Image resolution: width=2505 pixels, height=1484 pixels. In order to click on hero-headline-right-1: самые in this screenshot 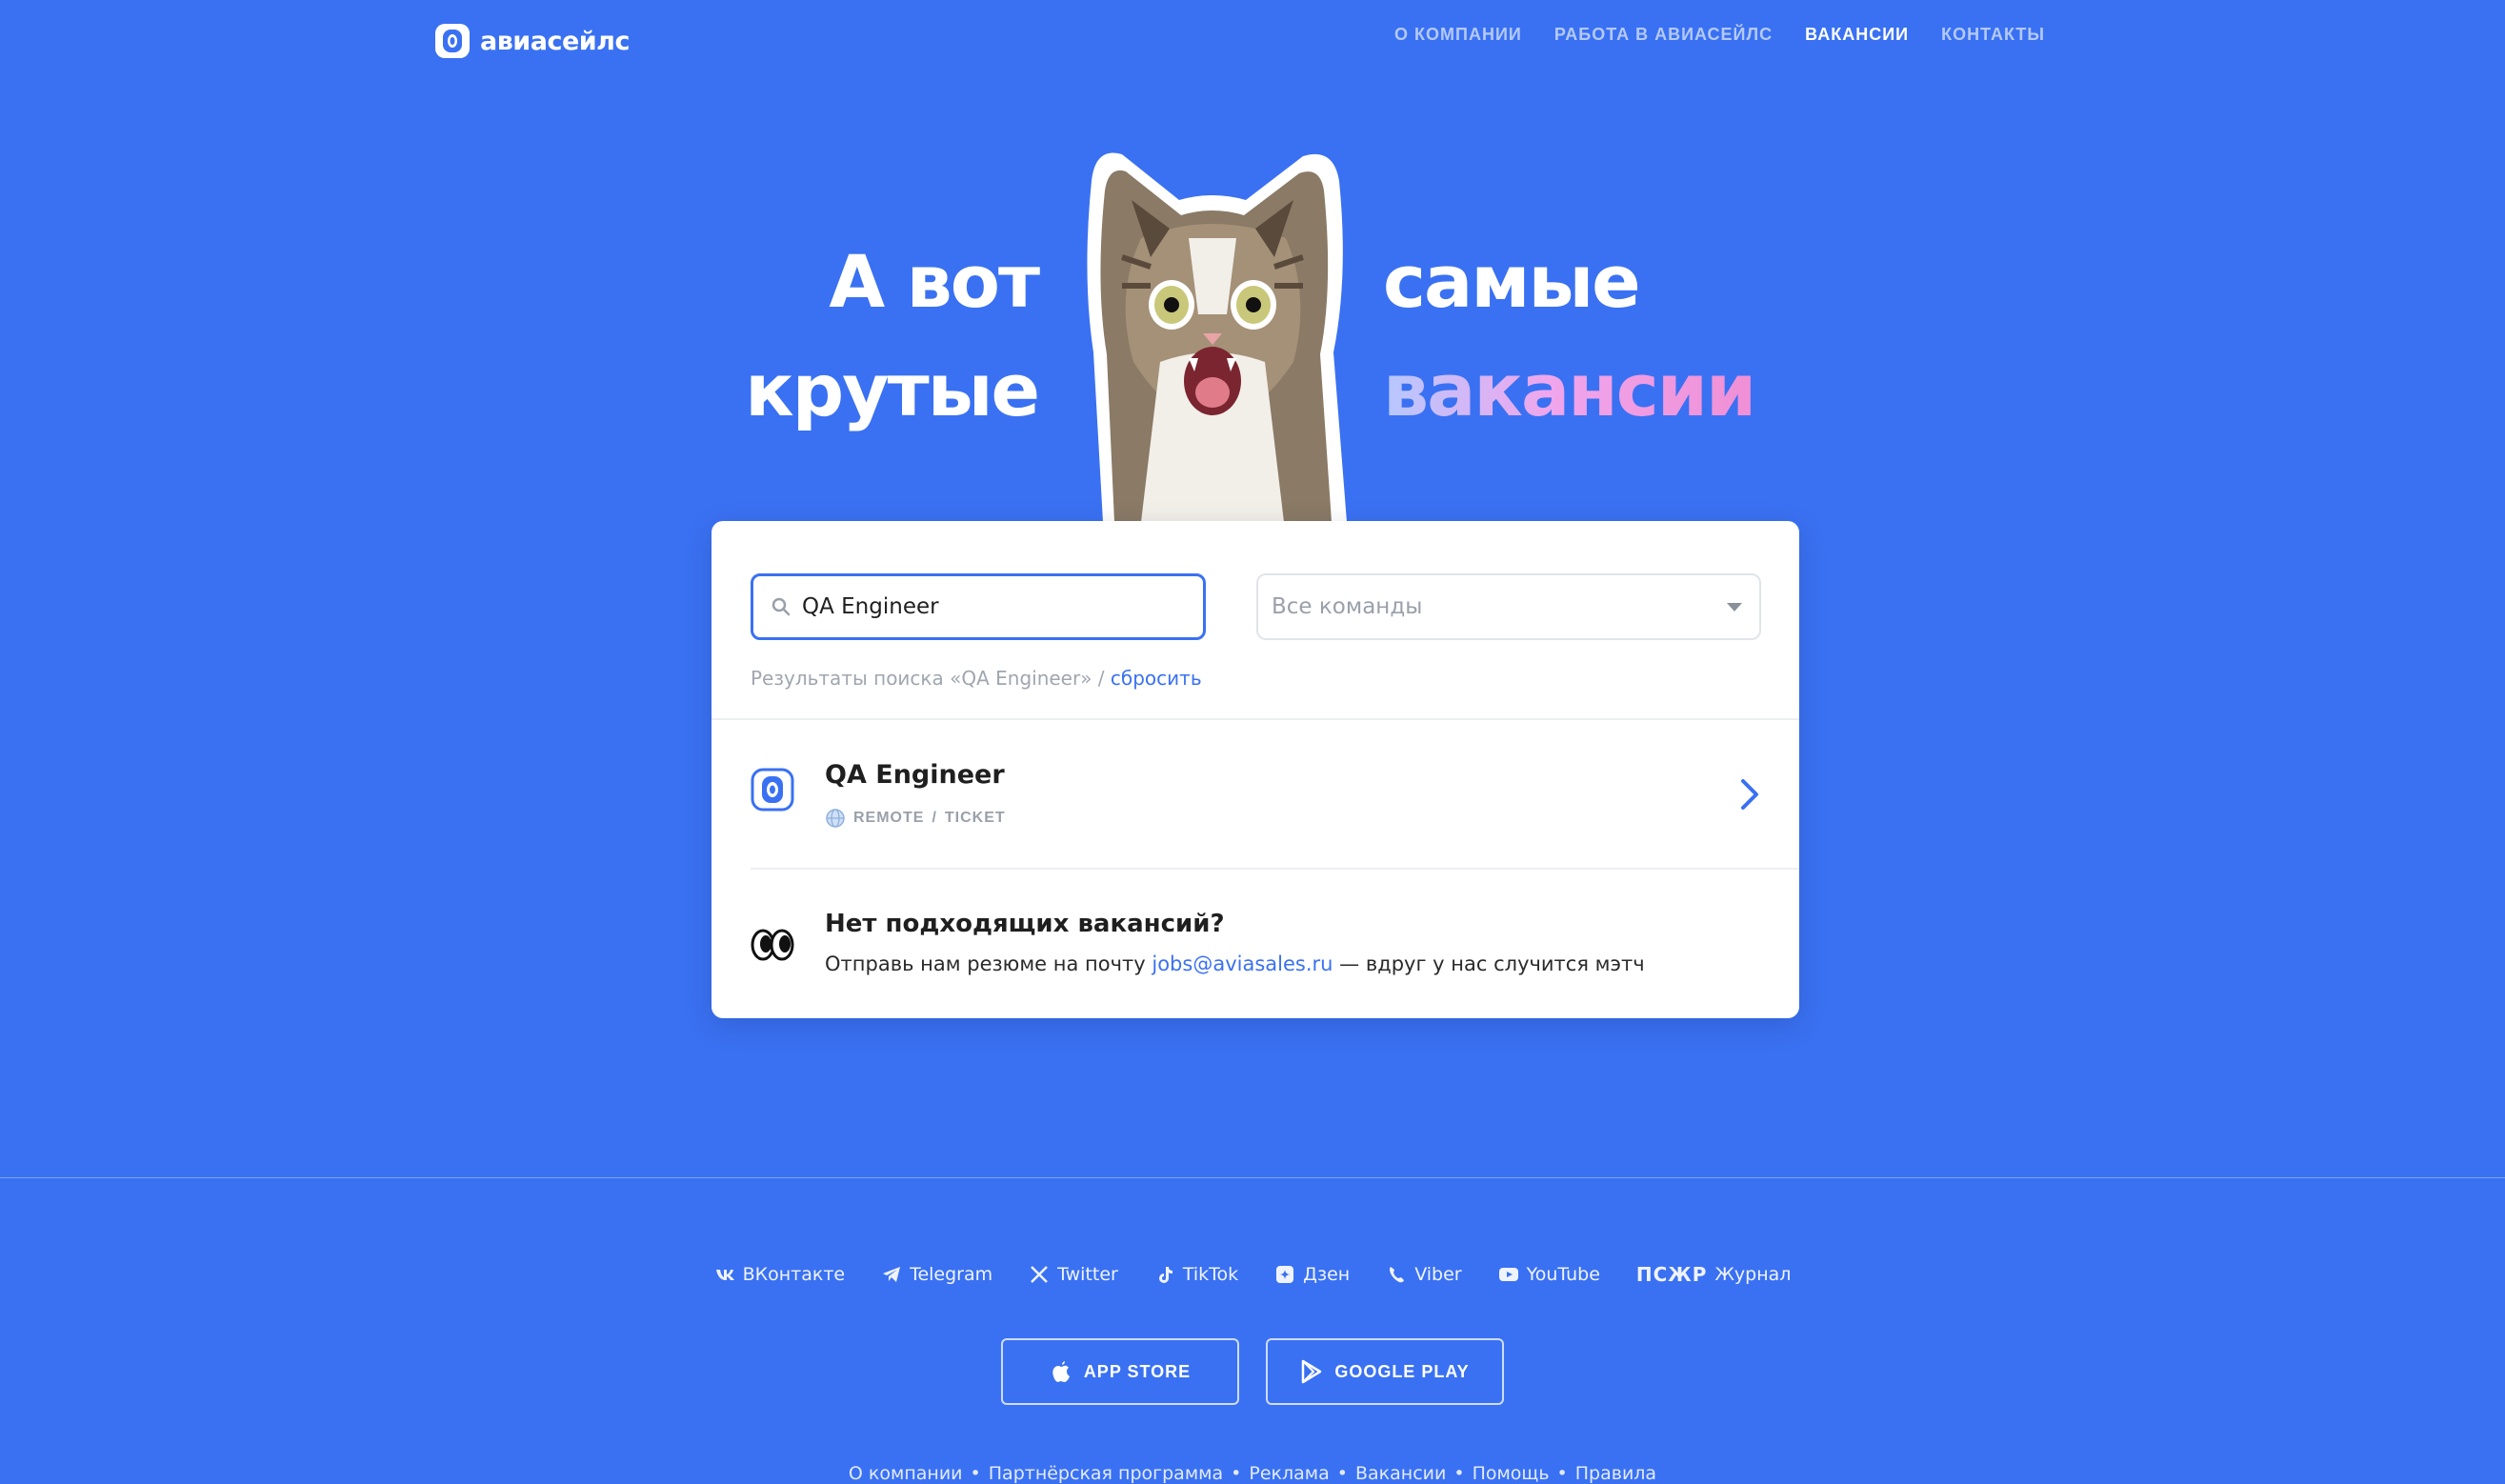, I will do `click(1512, 282)`.